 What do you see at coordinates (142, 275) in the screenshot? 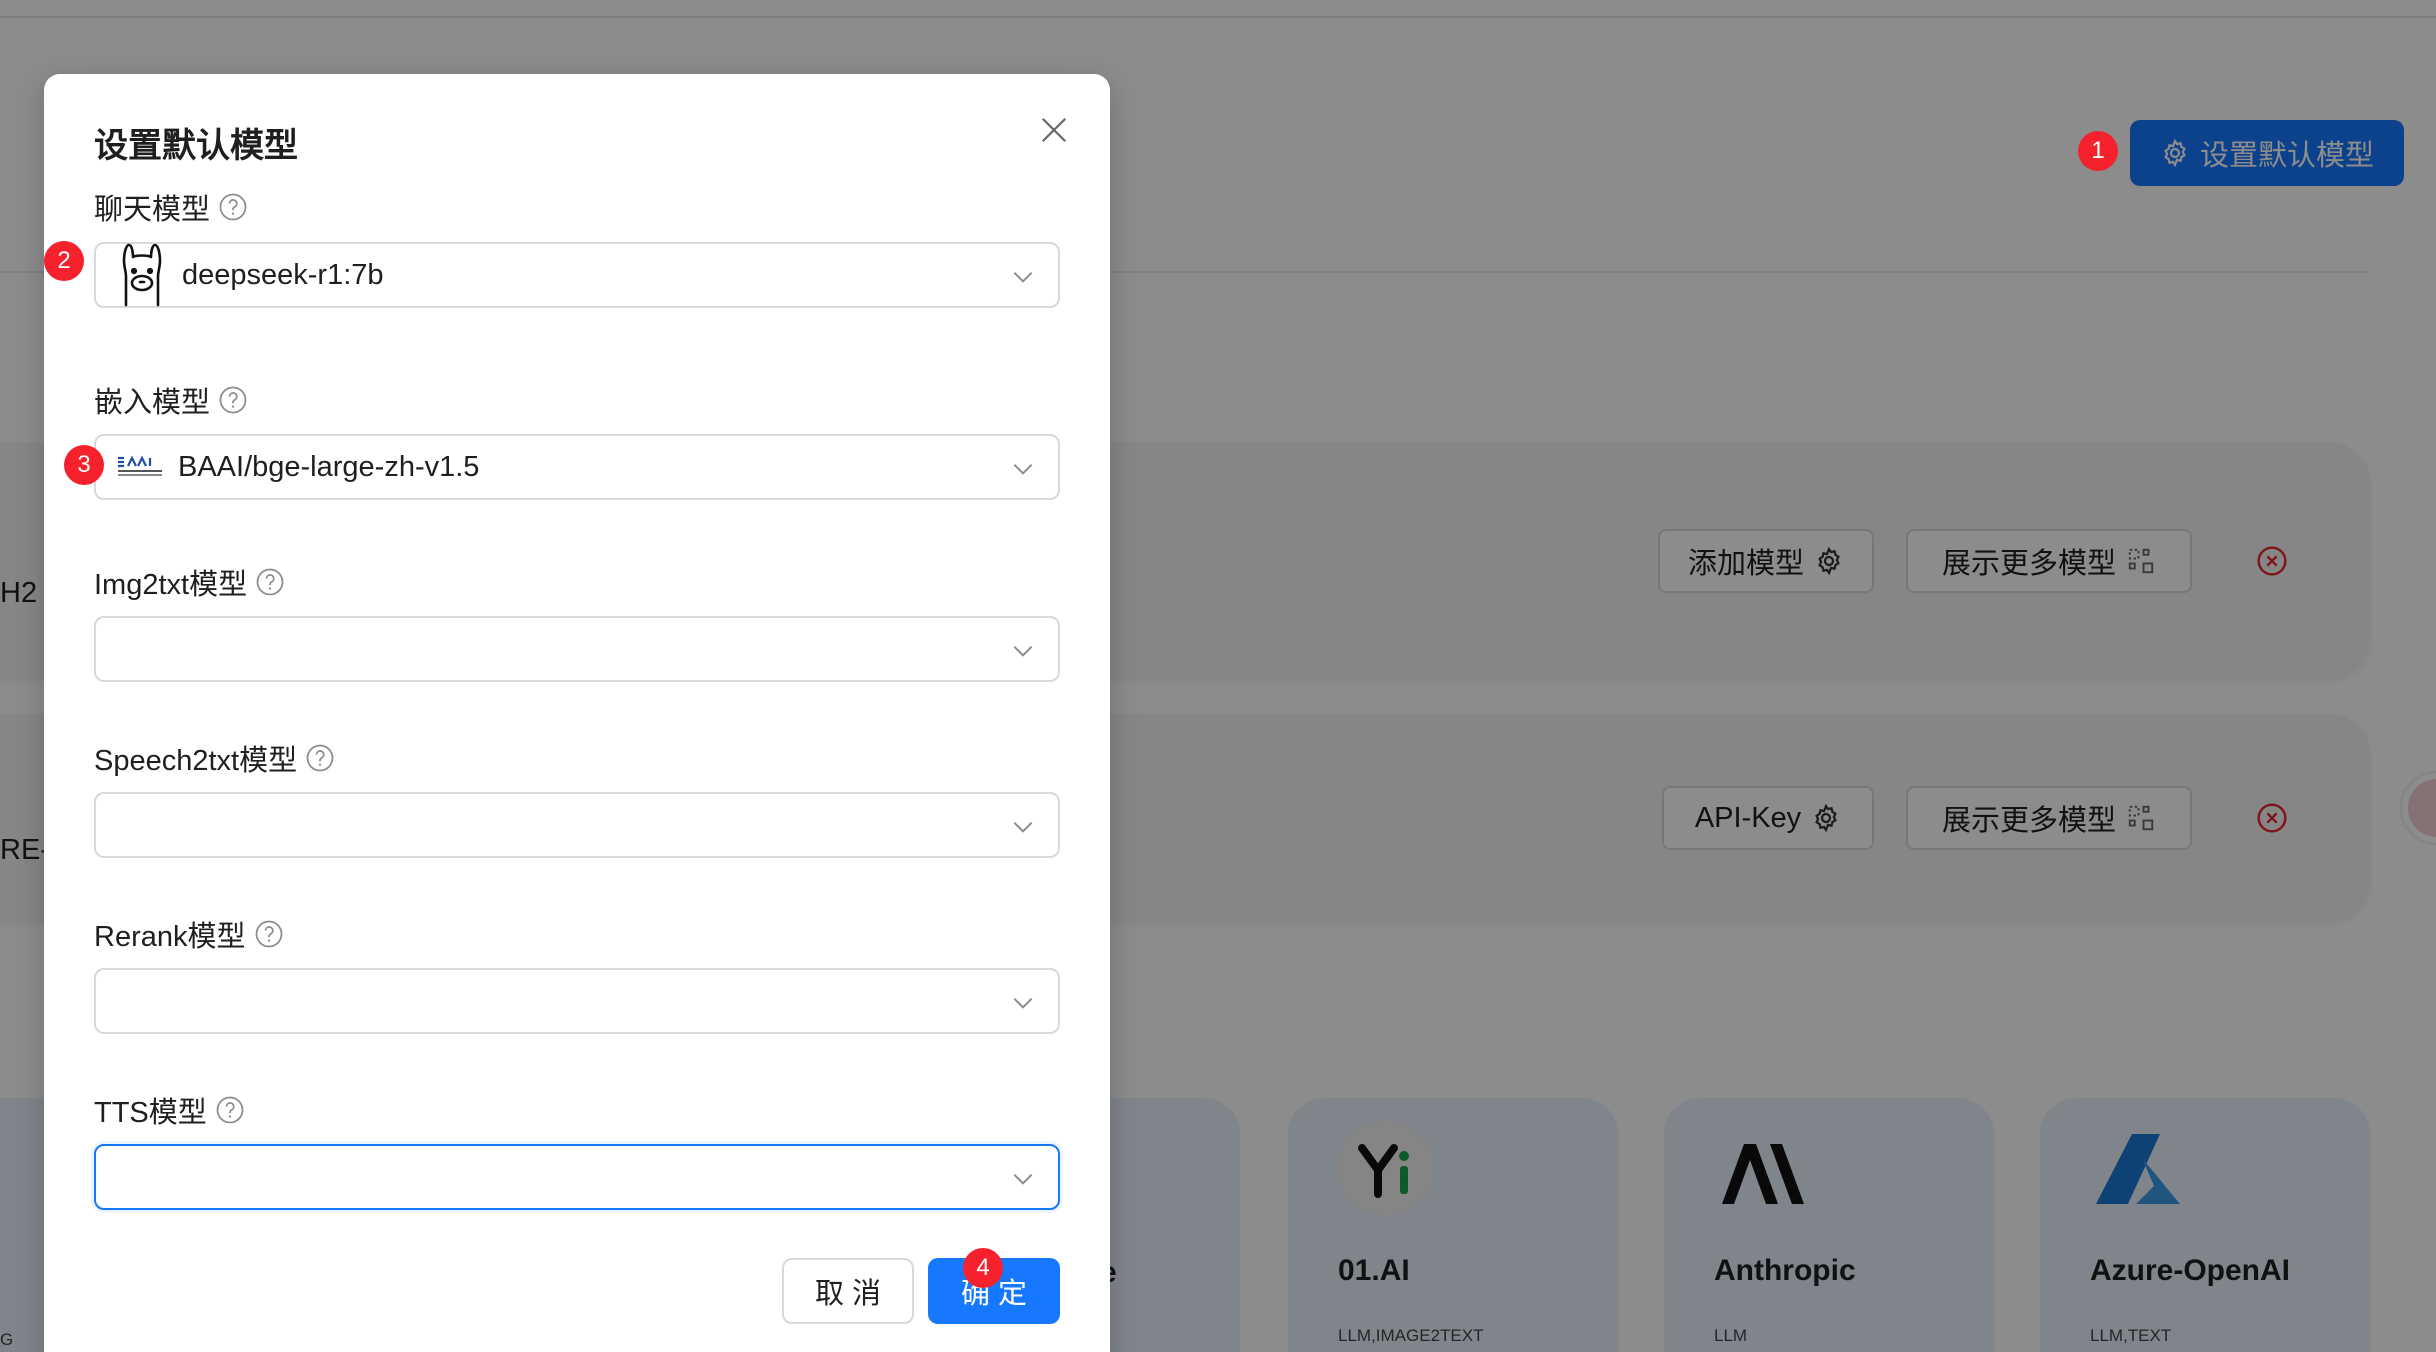
I see `ollama-llama-icon` at bounding box center [142, 275].